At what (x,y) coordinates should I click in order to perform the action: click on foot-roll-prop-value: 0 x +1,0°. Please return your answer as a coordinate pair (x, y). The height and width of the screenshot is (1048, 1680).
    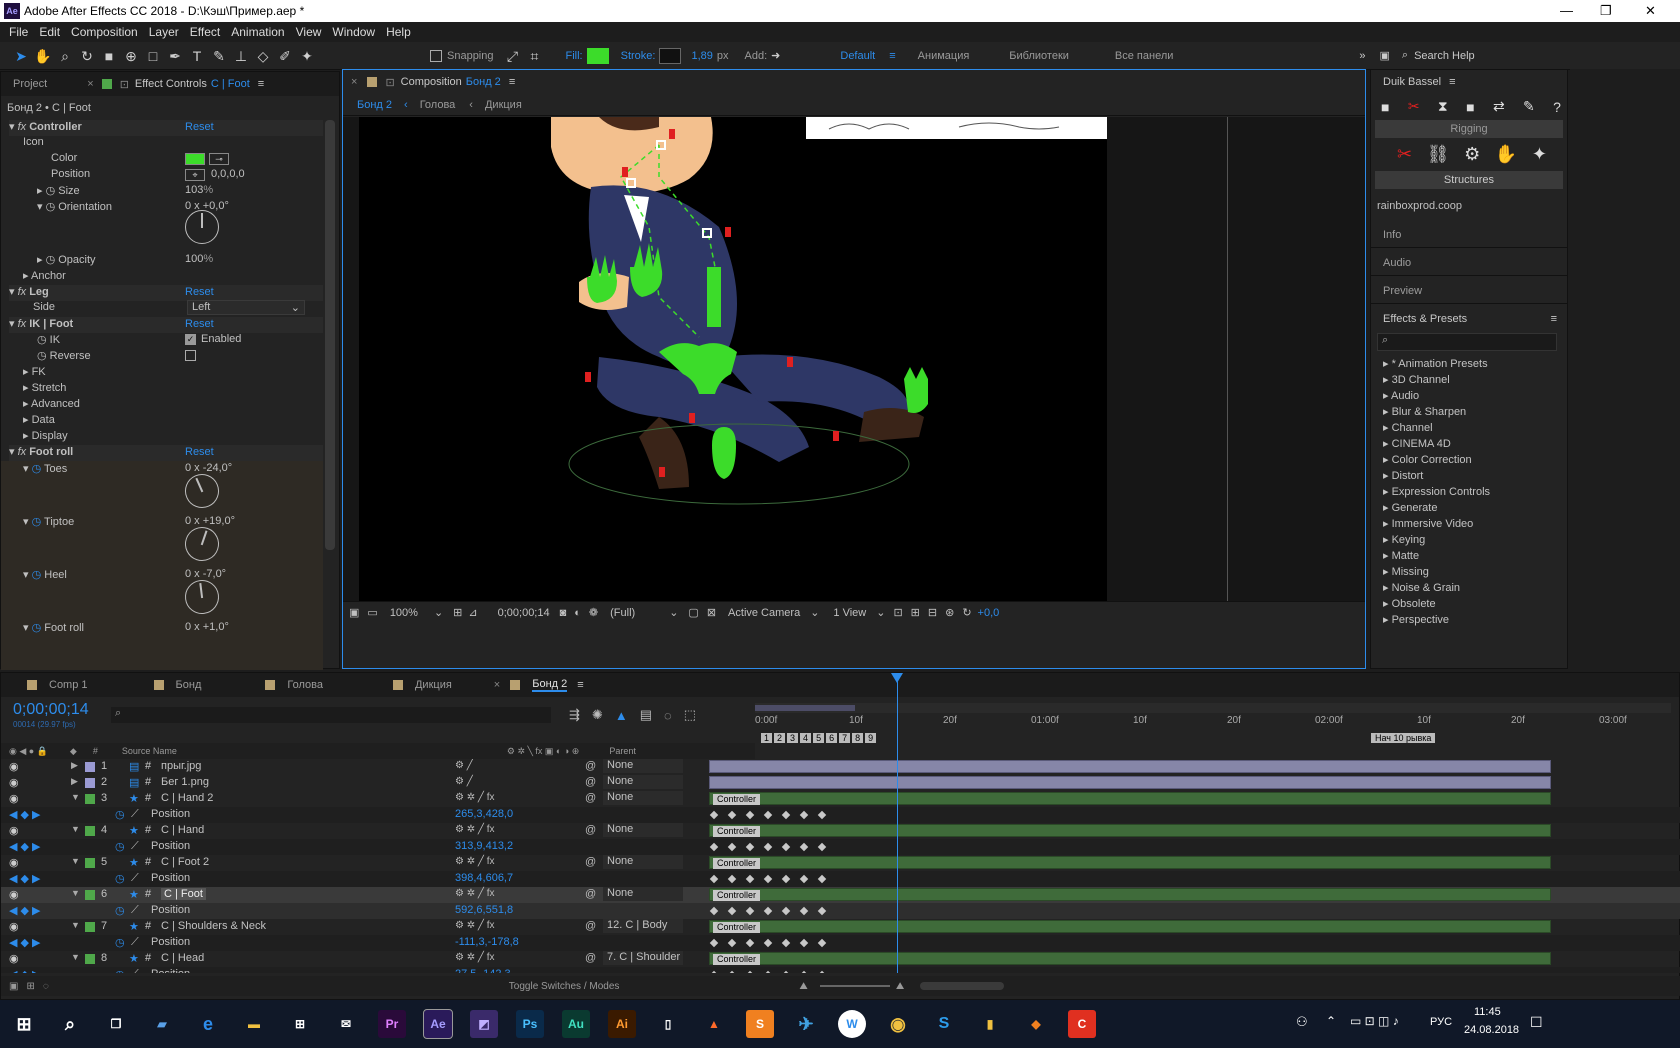
    Looking at the image, I should click on (207, 629).